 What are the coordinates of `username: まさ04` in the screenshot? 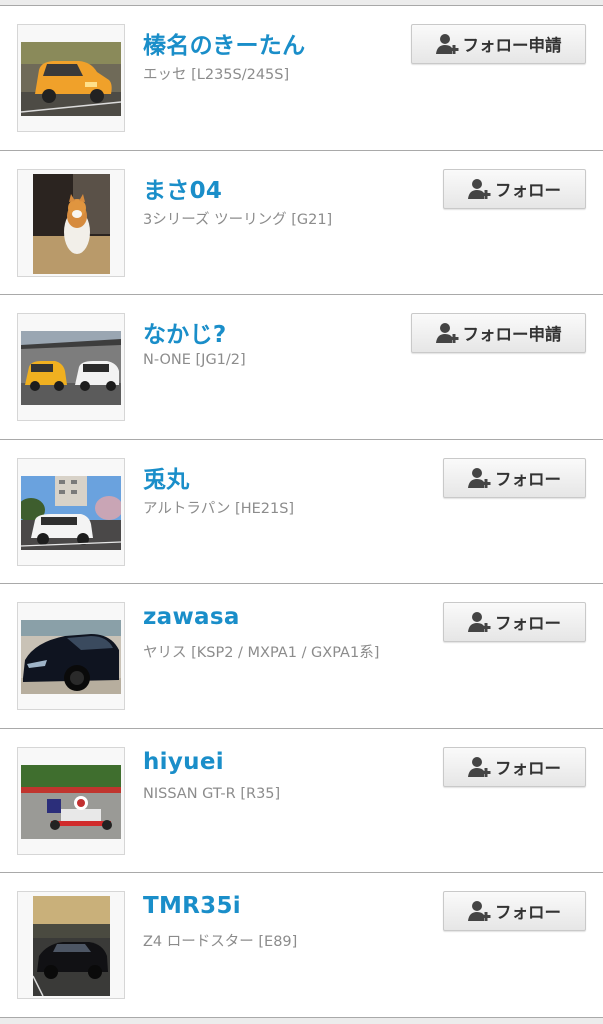 It's located at (182, 188).